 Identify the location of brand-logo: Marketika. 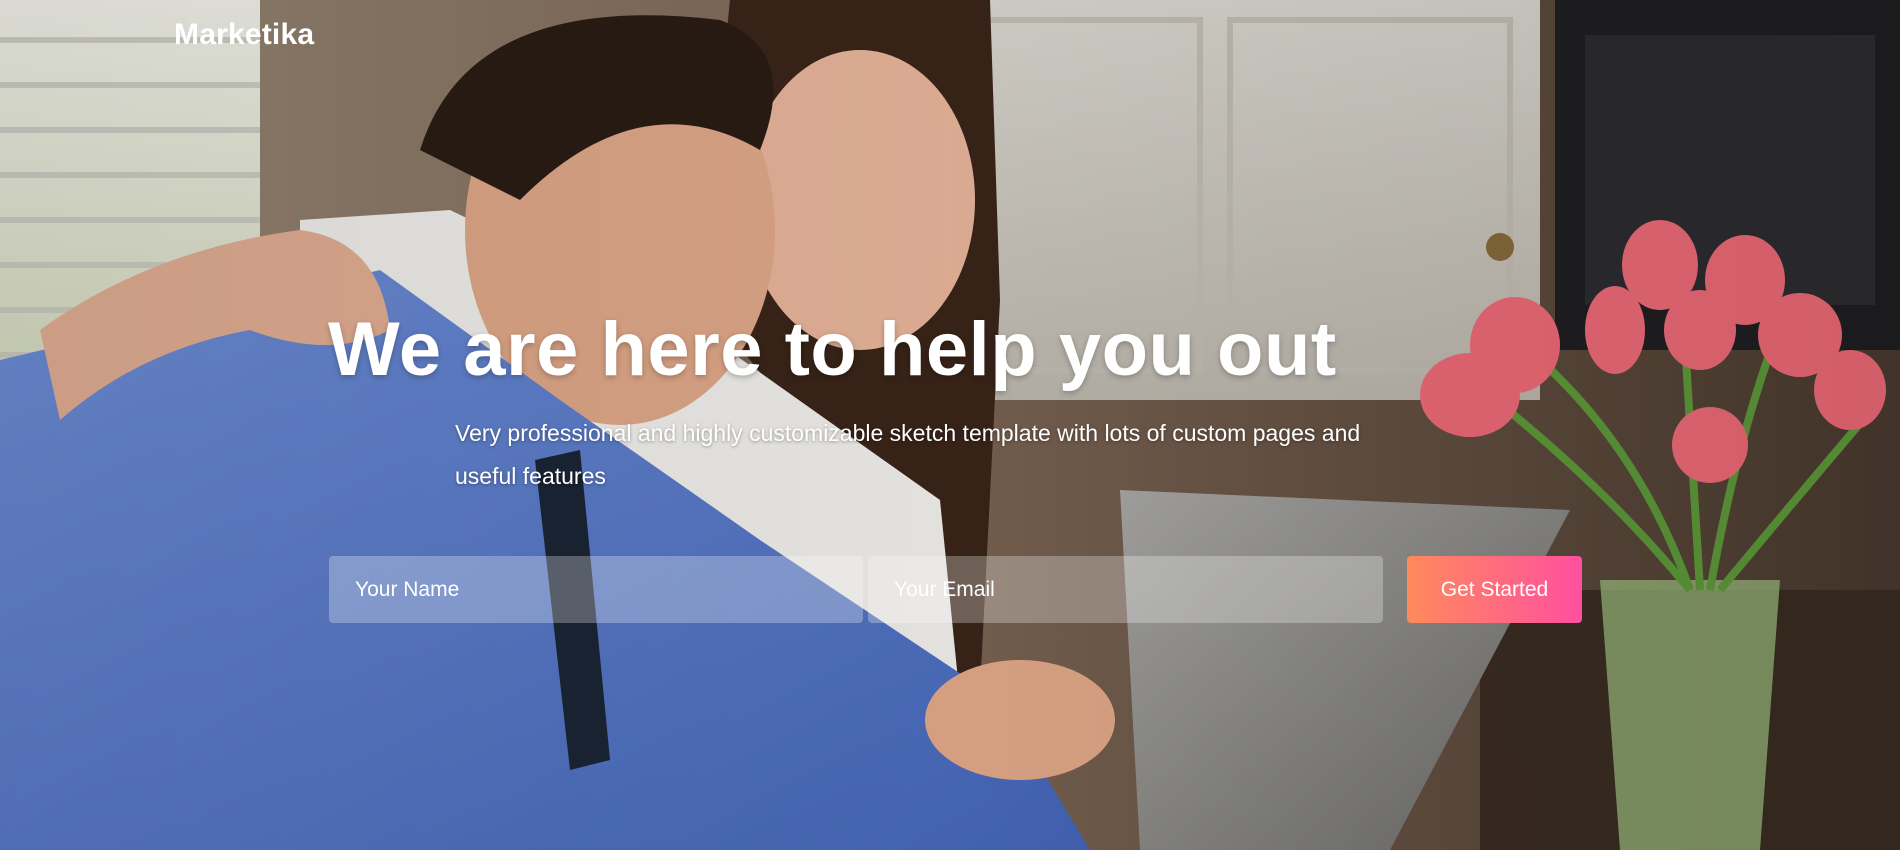
(244, 35).